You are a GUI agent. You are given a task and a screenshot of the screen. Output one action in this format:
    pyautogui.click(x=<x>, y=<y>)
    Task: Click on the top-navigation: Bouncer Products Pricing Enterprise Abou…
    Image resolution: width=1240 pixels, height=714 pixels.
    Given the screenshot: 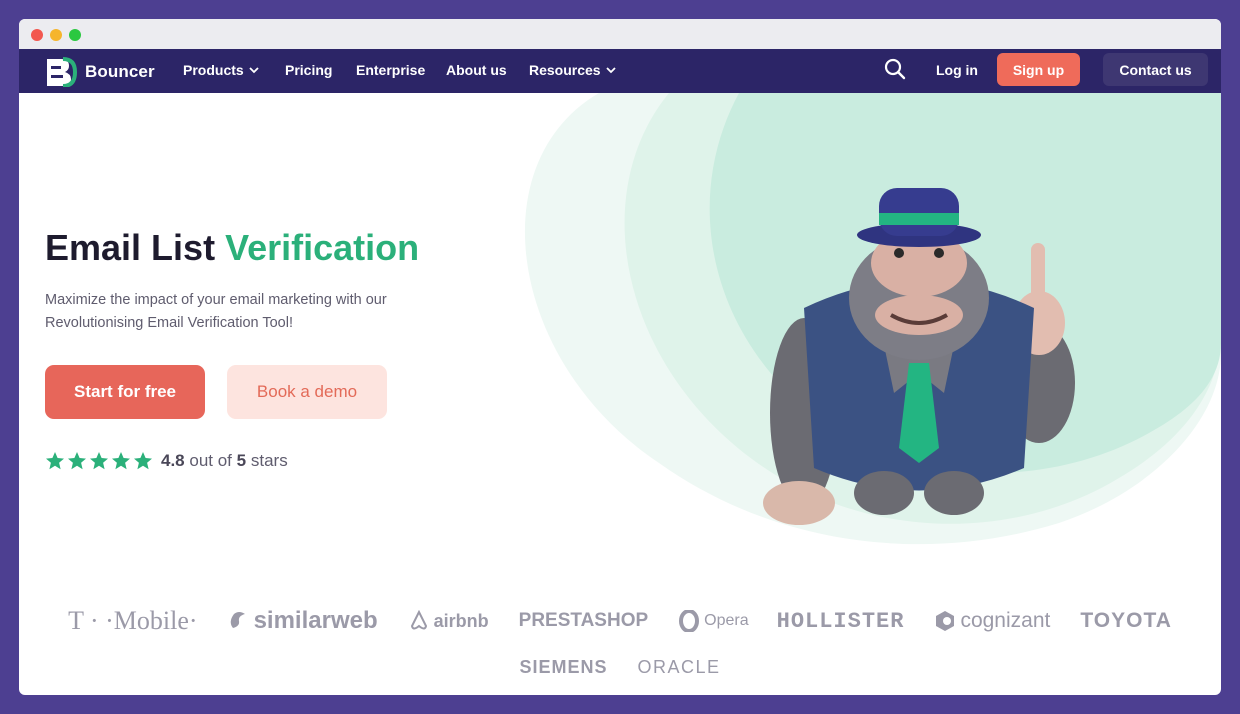 What is the action you would take?
    pyautogui.click(x=620, y=71)
    